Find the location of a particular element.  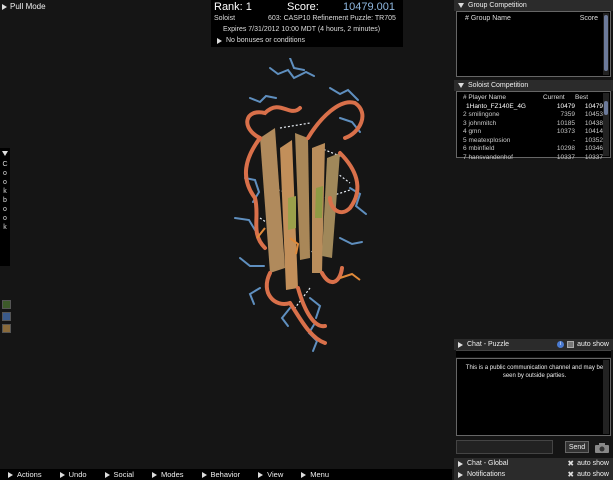

row-rank: 5 is located at coordinates (465, 140).